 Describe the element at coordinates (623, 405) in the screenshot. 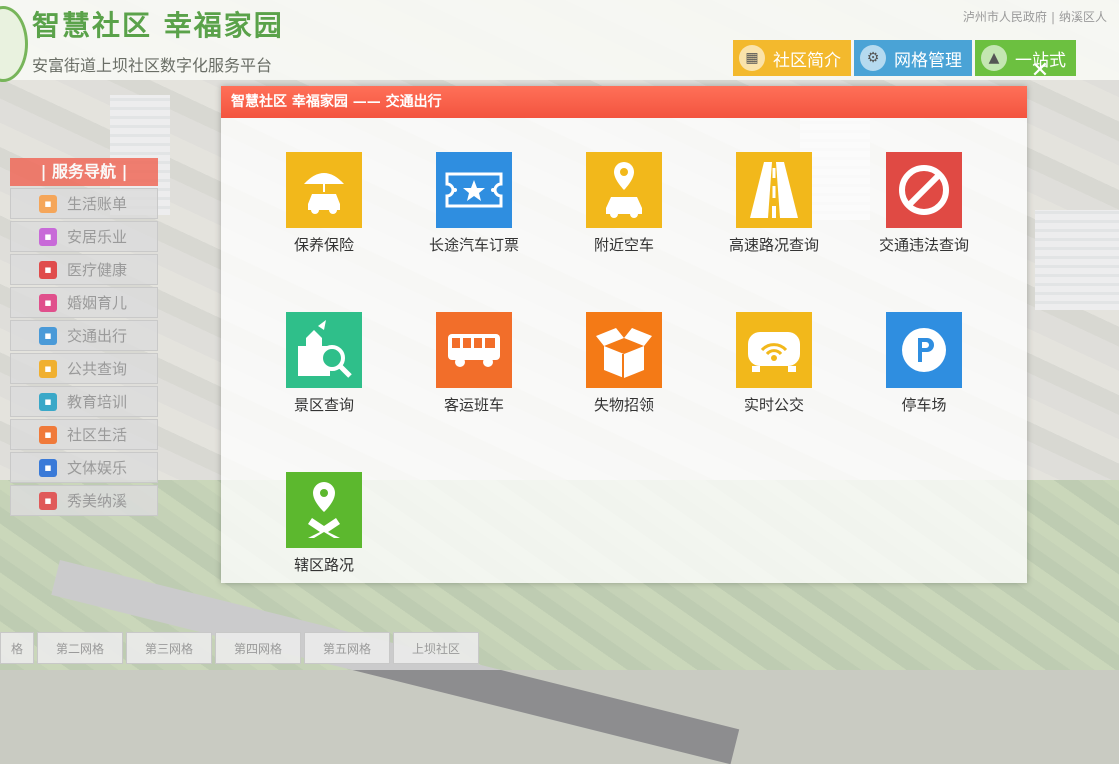

I see `service-tile-label: 失物招领` at that location.